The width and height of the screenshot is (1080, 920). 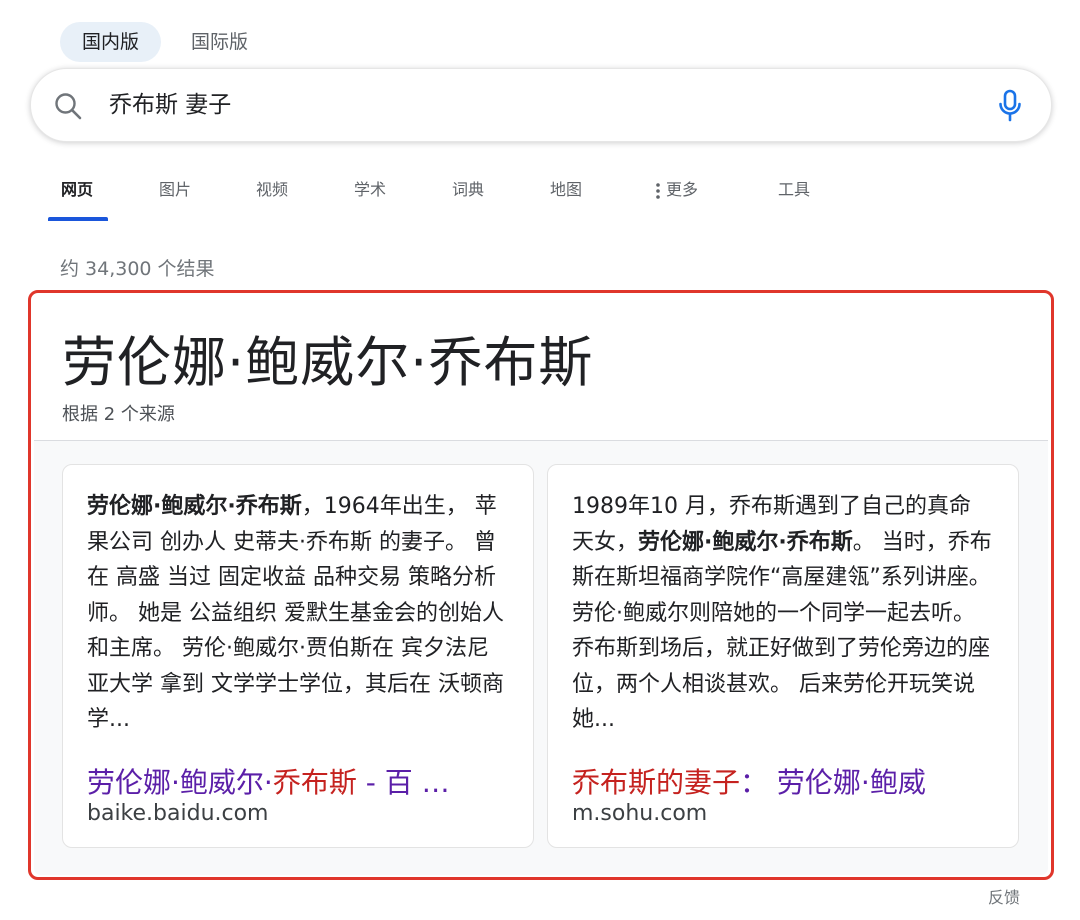 I want to click on tab-maps: 地图, so click(x=566, y=190).